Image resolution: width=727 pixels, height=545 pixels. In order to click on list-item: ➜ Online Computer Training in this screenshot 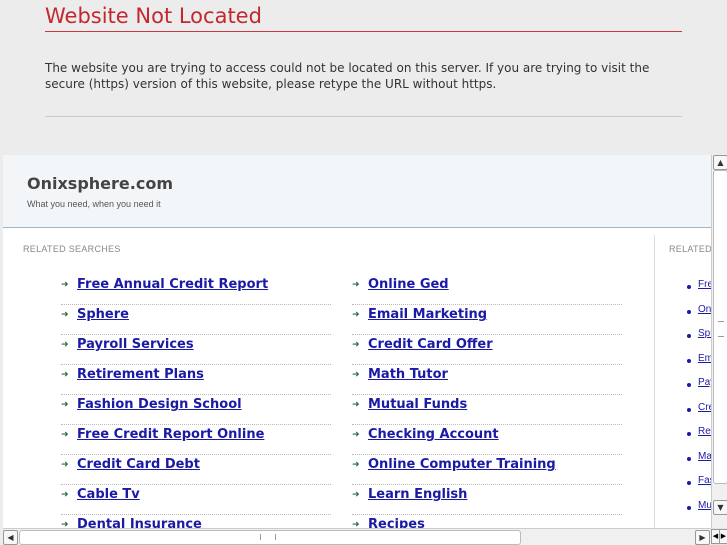, I will do `click(487, 470)`.